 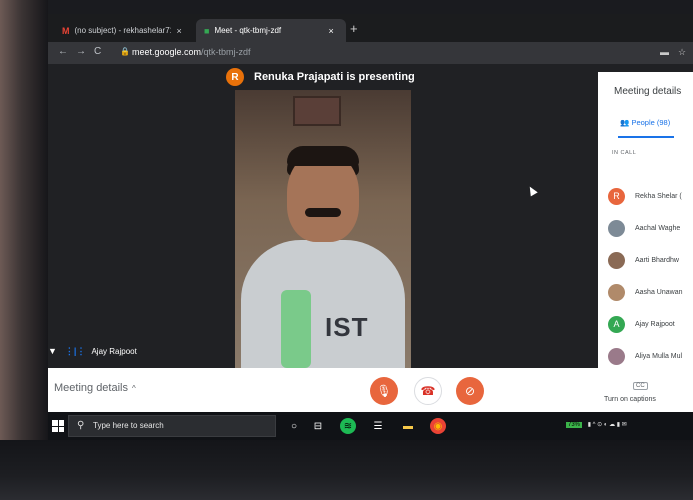 What do you see at coordinates (134, 388) in the screenshot?
I see `chevron-up-icon: ^` at bounding box center [134, 388].